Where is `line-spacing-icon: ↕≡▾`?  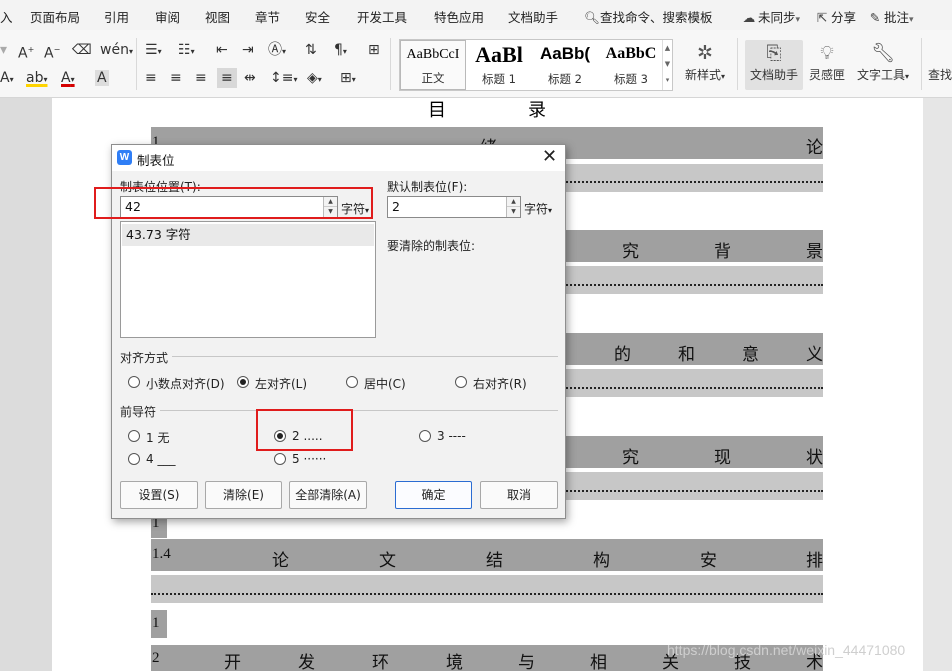 line-spacing-icon: ↕≡▾ is located at coordinates (283, 79).